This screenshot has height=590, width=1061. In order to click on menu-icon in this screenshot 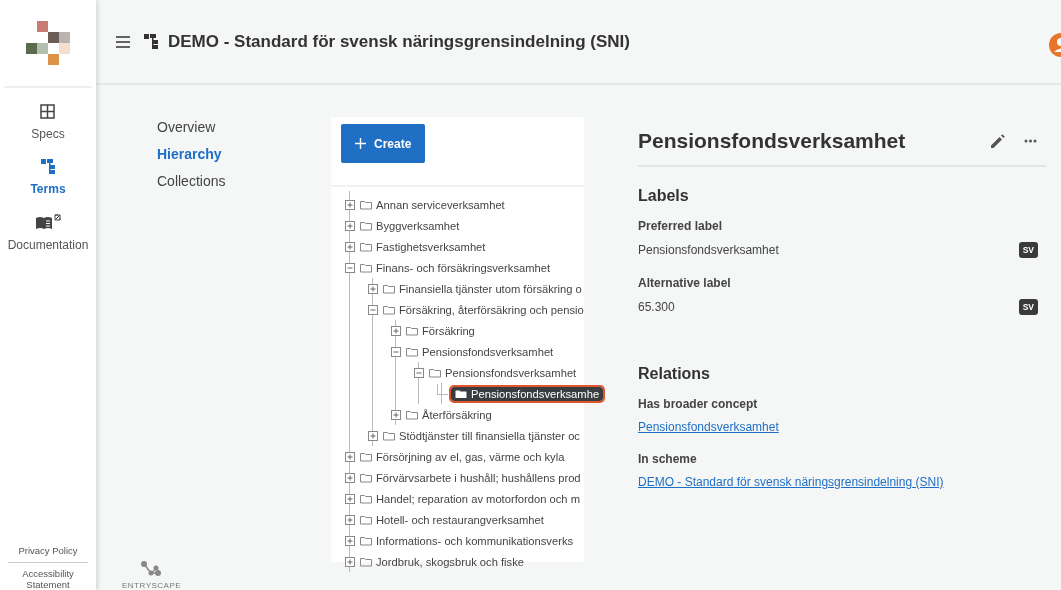, I will do `click(123, 41)`.